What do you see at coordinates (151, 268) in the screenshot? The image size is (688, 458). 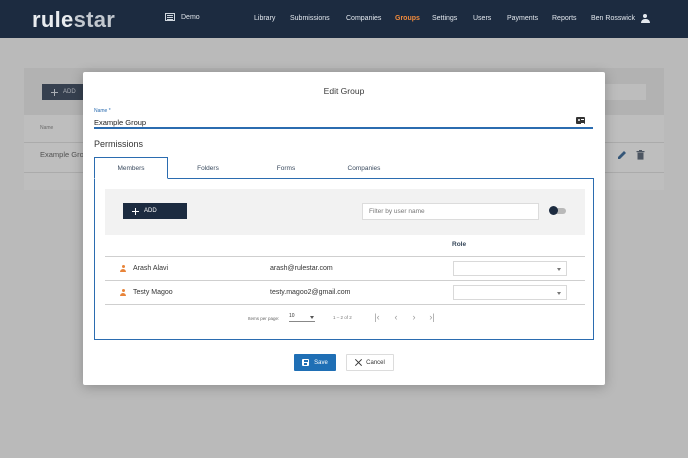 I see `member-name: Arash Alavi` at bounding box center [151, 268].